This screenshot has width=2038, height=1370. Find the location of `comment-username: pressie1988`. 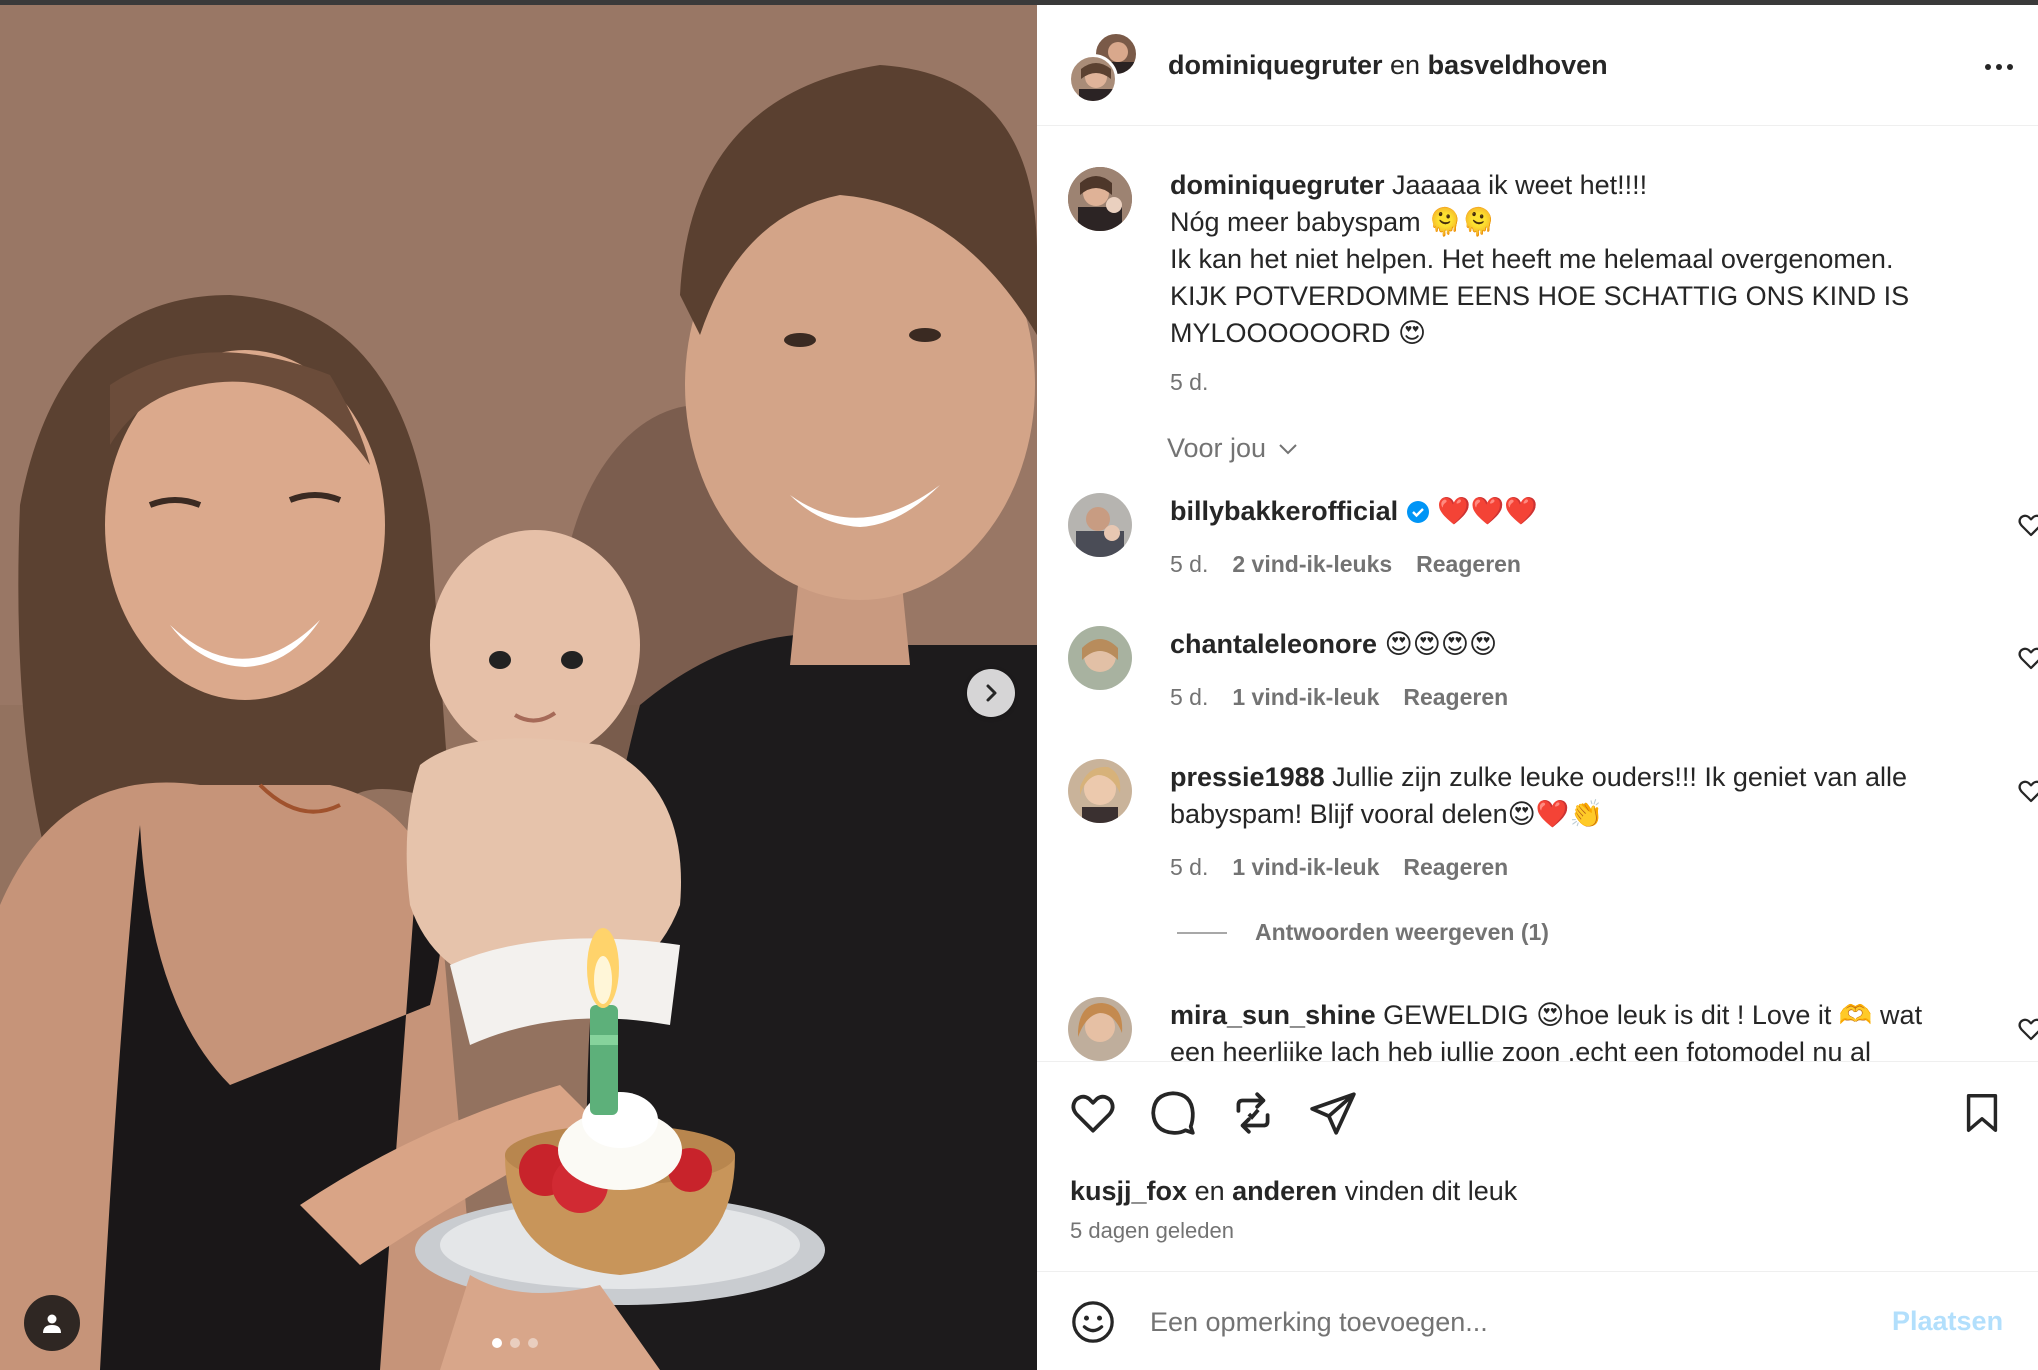

comment-username: pressie1988 is located at coordinates (1247, 777).